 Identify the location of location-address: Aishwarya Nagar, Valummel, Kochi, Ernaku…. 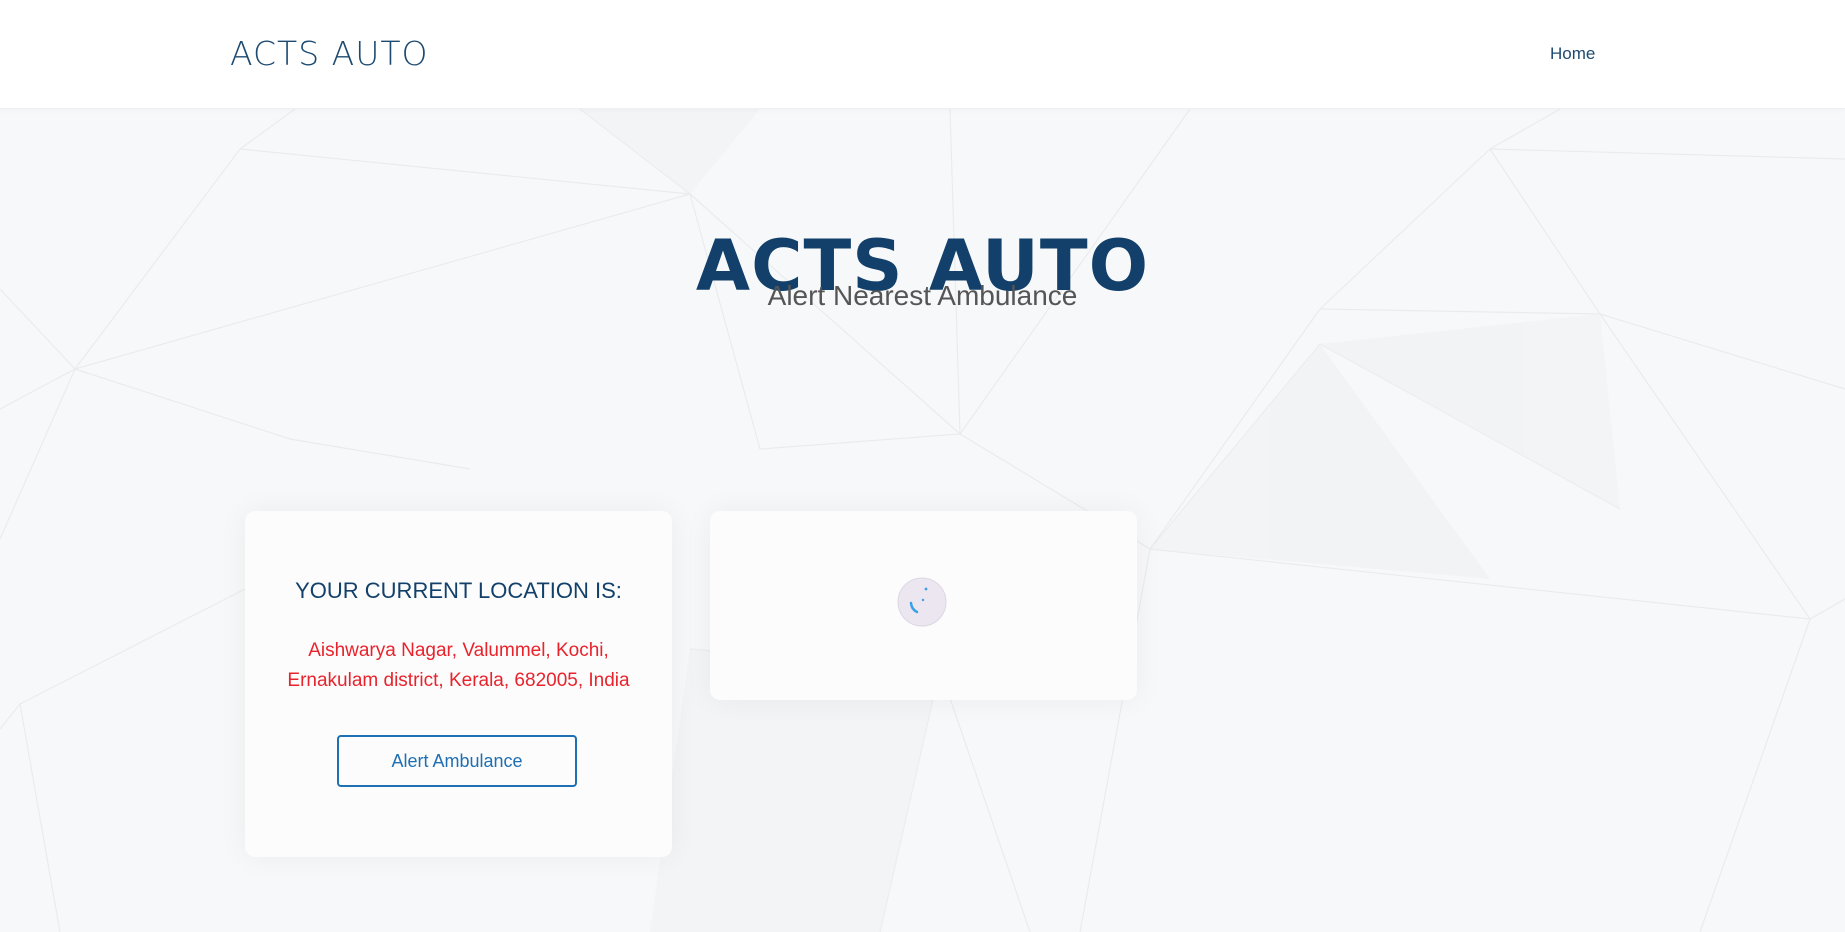
(458, 665).